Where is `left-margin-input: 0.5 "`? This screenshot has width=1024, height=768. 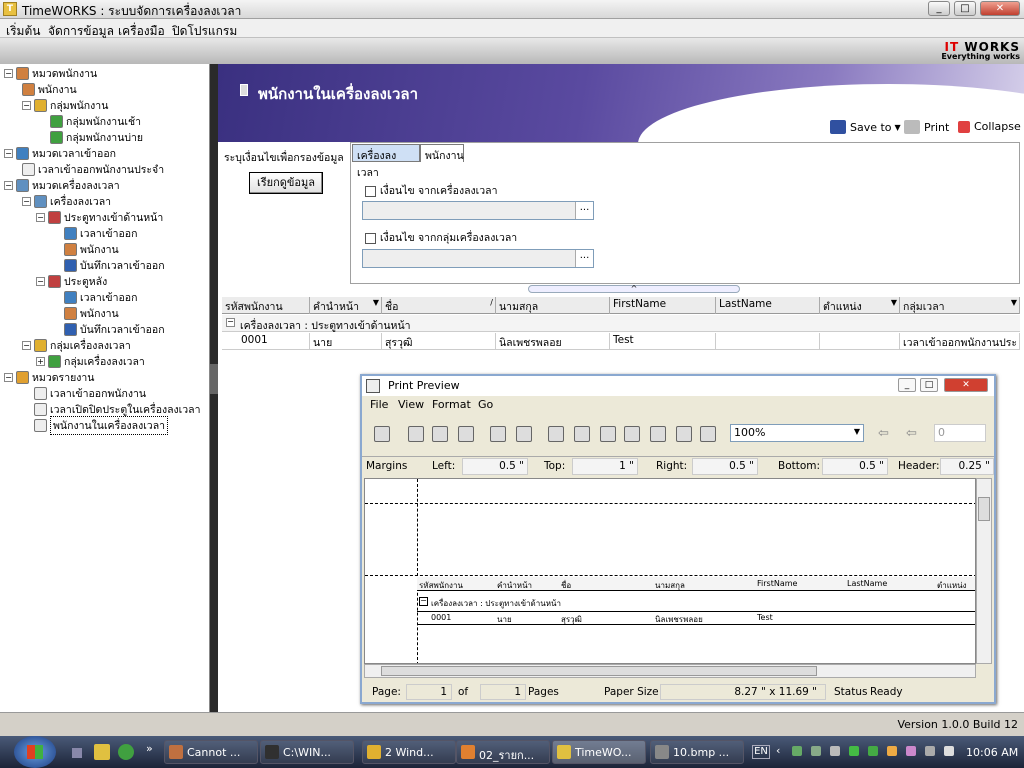 left-margin-input: 0.5 " is located at coordinates (495, 466).